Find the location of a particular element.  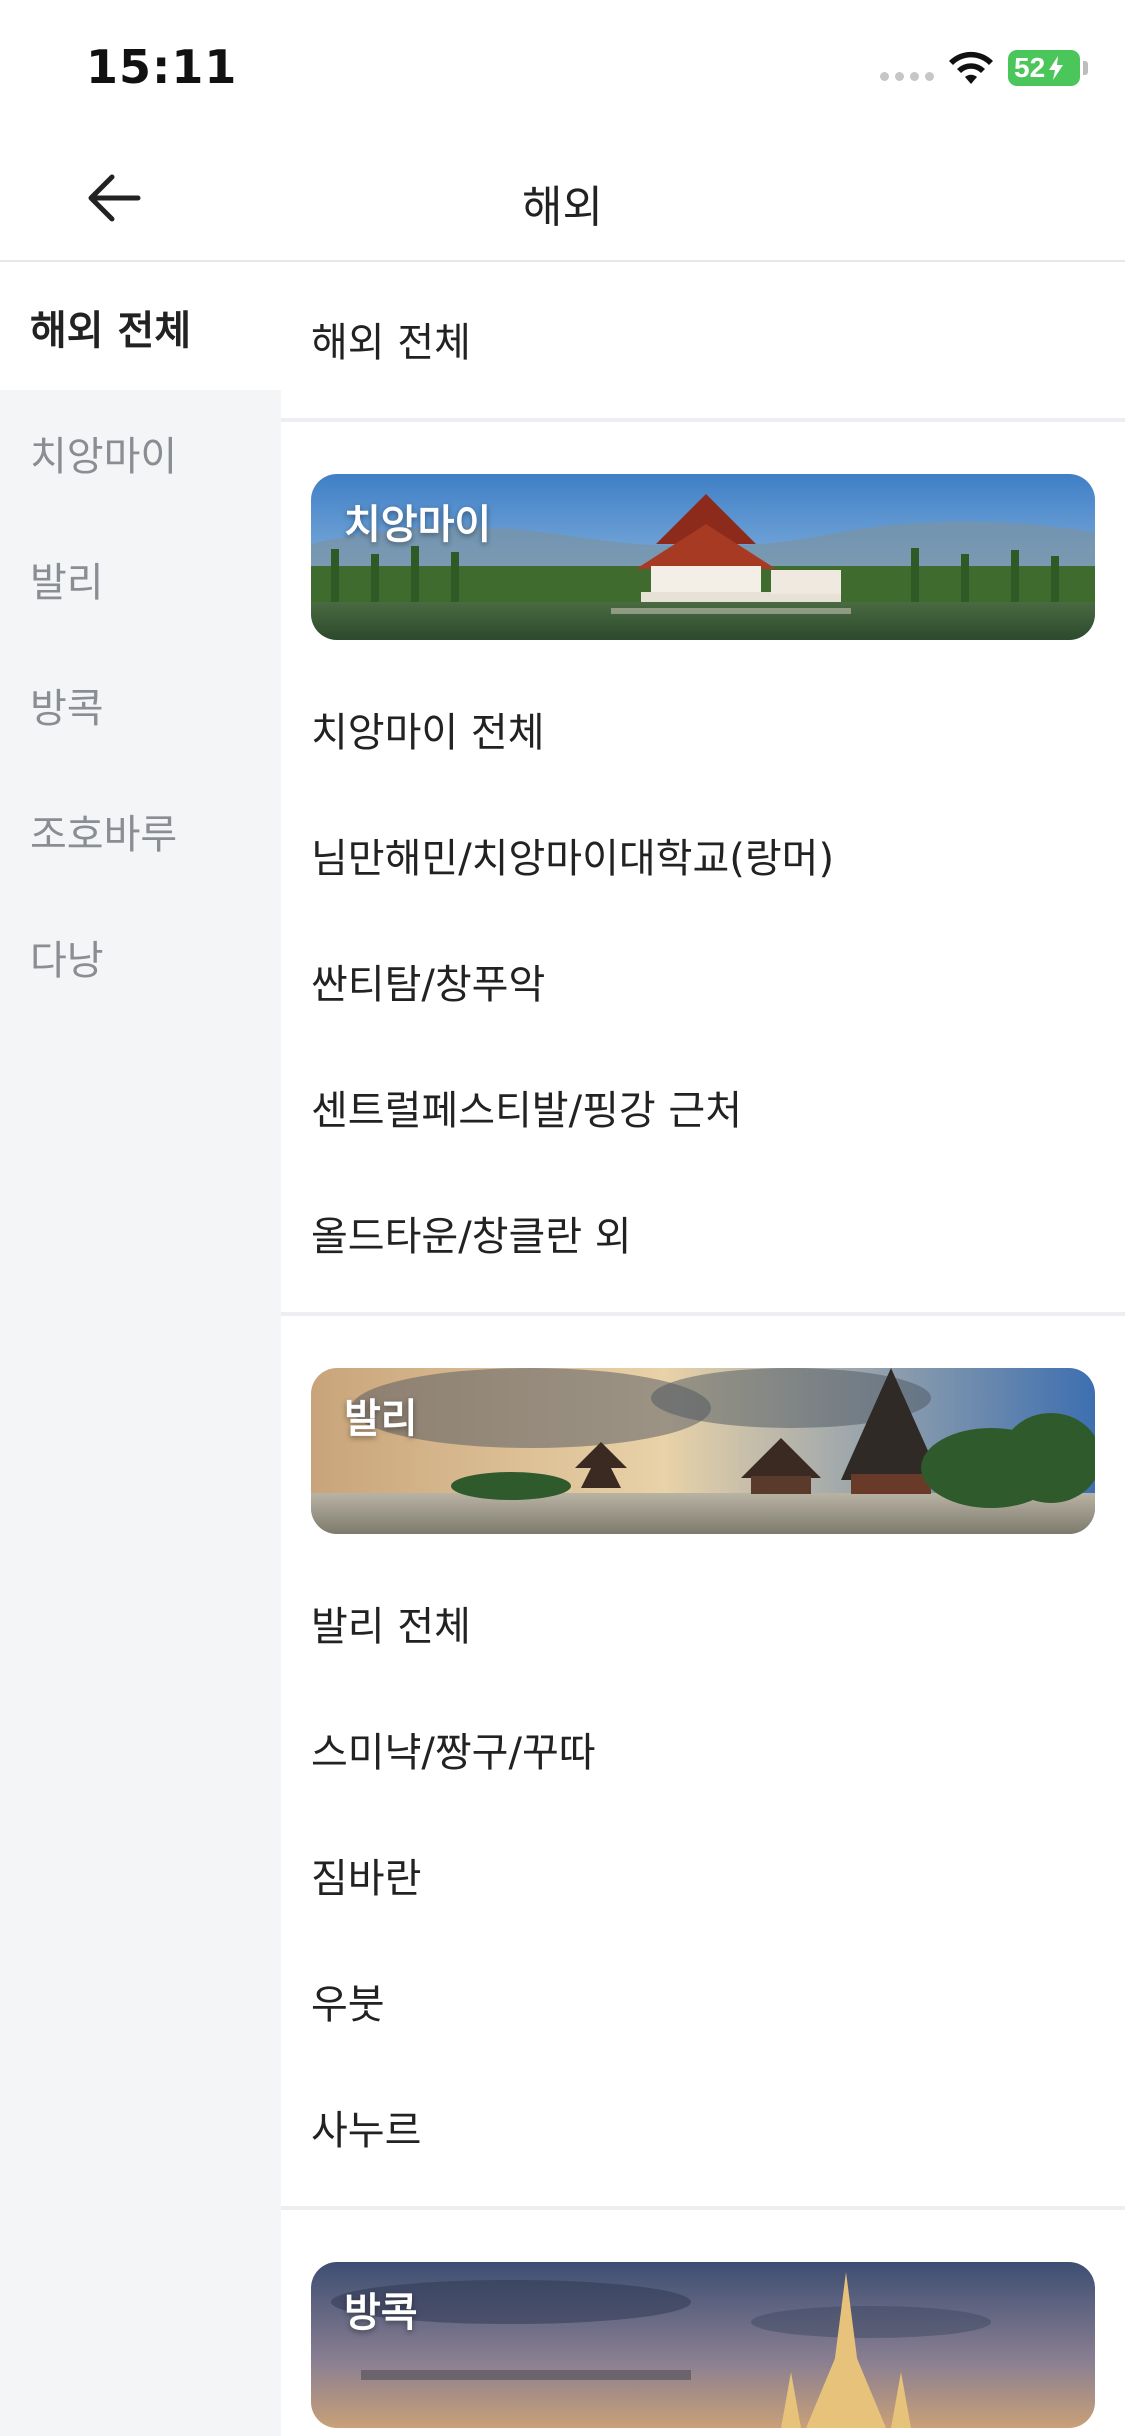

list-item-label: 님만해민/치앙마이대학교(랑머) is located at coordinates (573, 859).